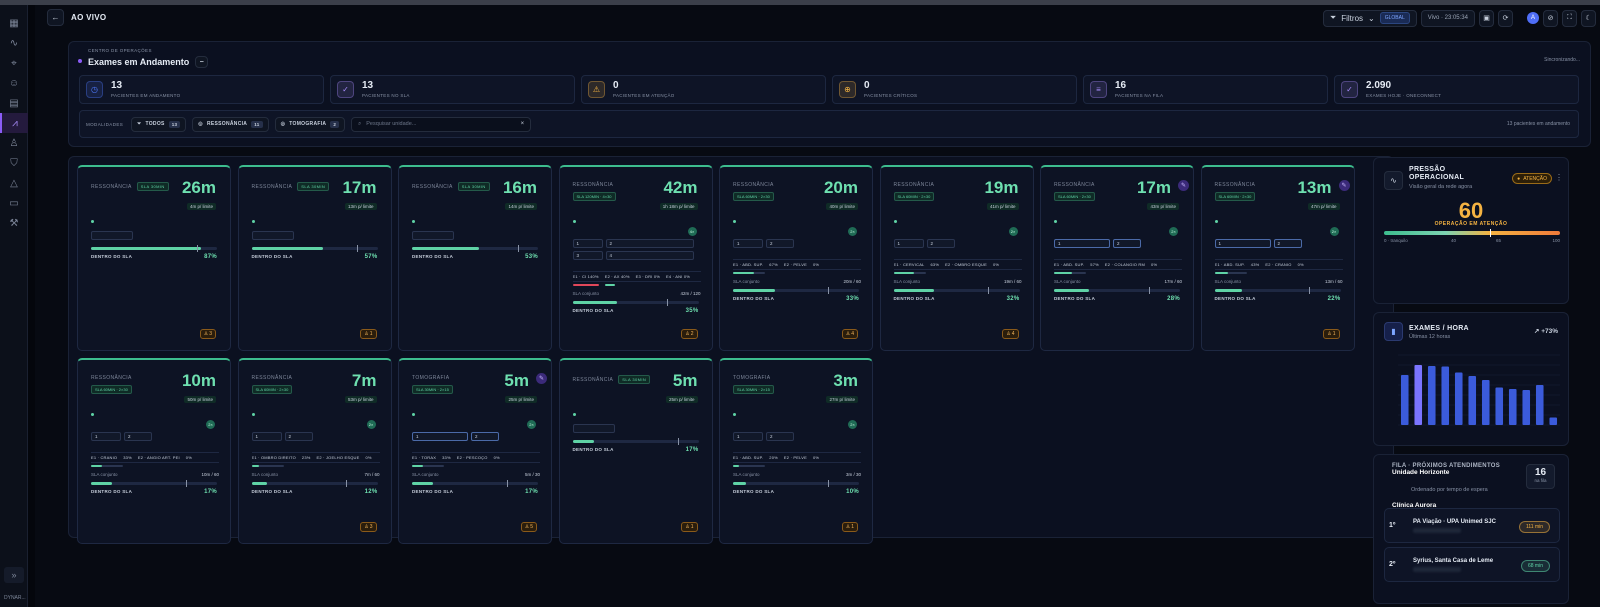 The width and height of the screenshot is (1600, 607). Describe the element at coordinates (14, 203) in the screenshot. I see `document-icon: ▭` at that location.